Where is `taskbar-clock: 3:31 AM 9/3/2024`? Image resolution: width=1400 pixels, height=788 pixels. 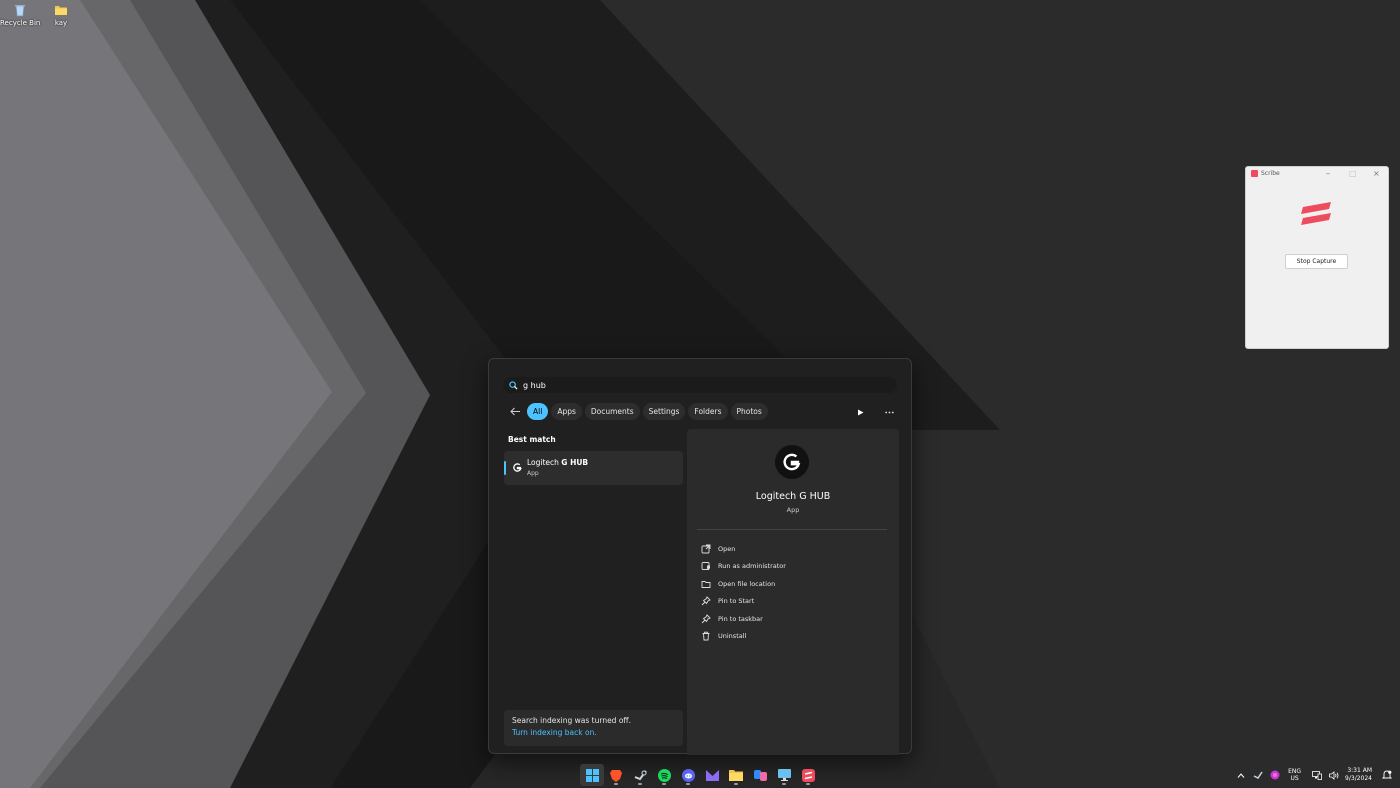
taskbar-clock: 3:31 AM 9/3/2024 is located at coordinates (1358, 775).